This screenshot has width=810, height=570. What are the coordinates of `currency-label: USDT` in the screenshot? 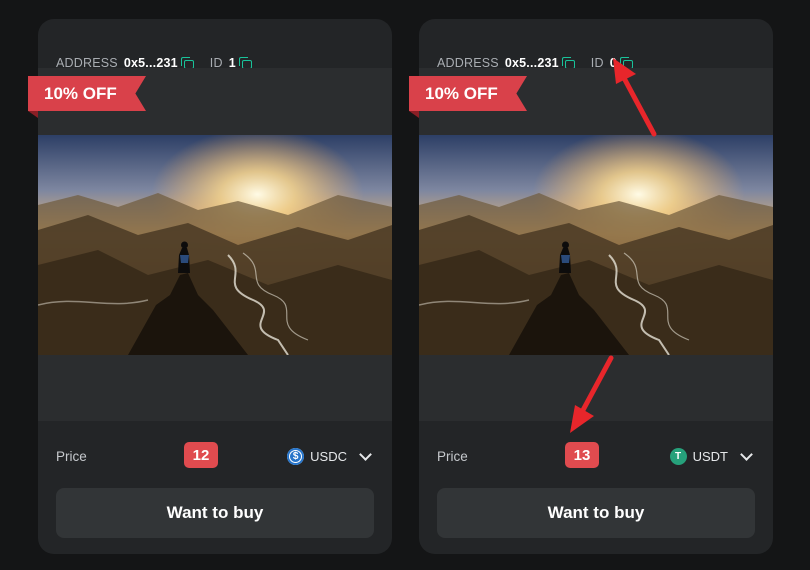 It's located at (710, 456).